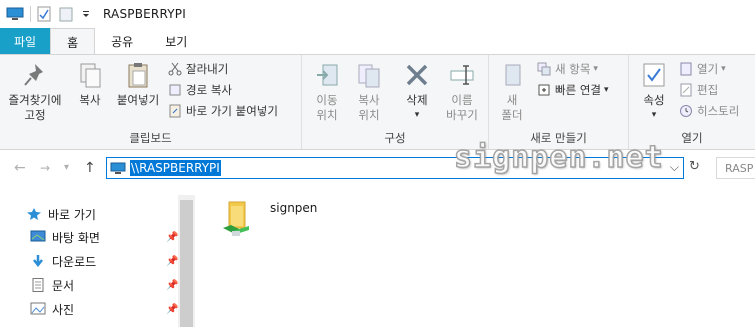 The height and width of the screenshot is (327, 755). What do you see at coordinates (606, 90) in the screenshot?
I see `easy-access-dropdown-icon: ▾` at bounding box center [606, 90].